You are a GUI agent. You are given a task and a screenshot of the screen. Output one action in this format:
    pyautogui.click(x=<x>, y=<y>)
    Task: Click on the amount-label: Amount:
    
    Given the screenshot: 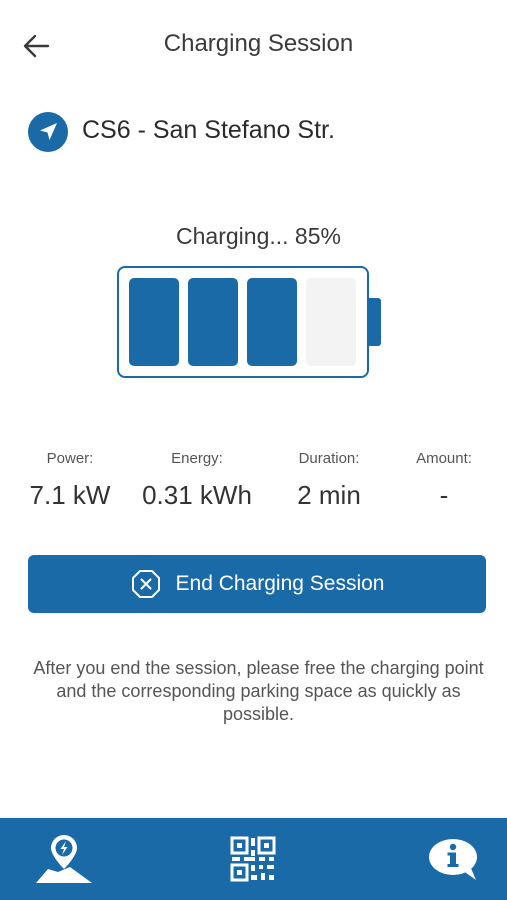 What is the action you would take?
    pyautogui.click(x=444, y=458)
    